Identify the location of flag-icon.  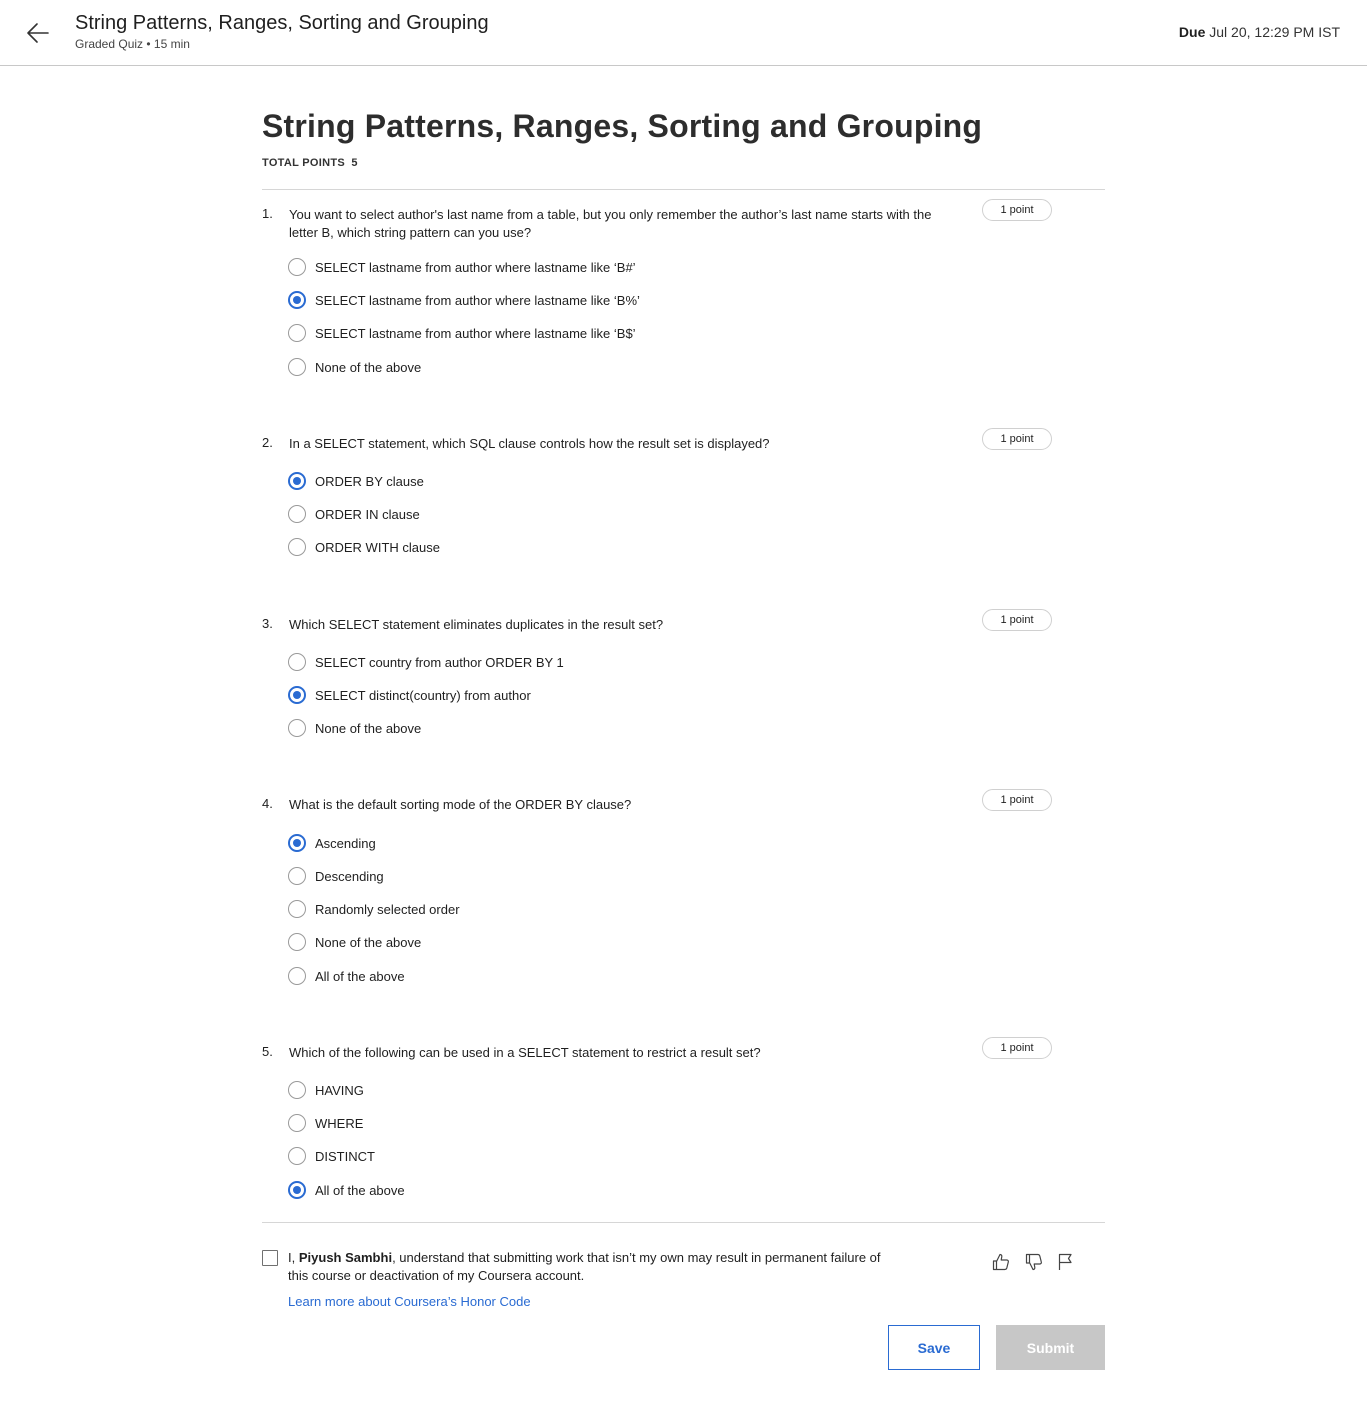
(1066, 1262).